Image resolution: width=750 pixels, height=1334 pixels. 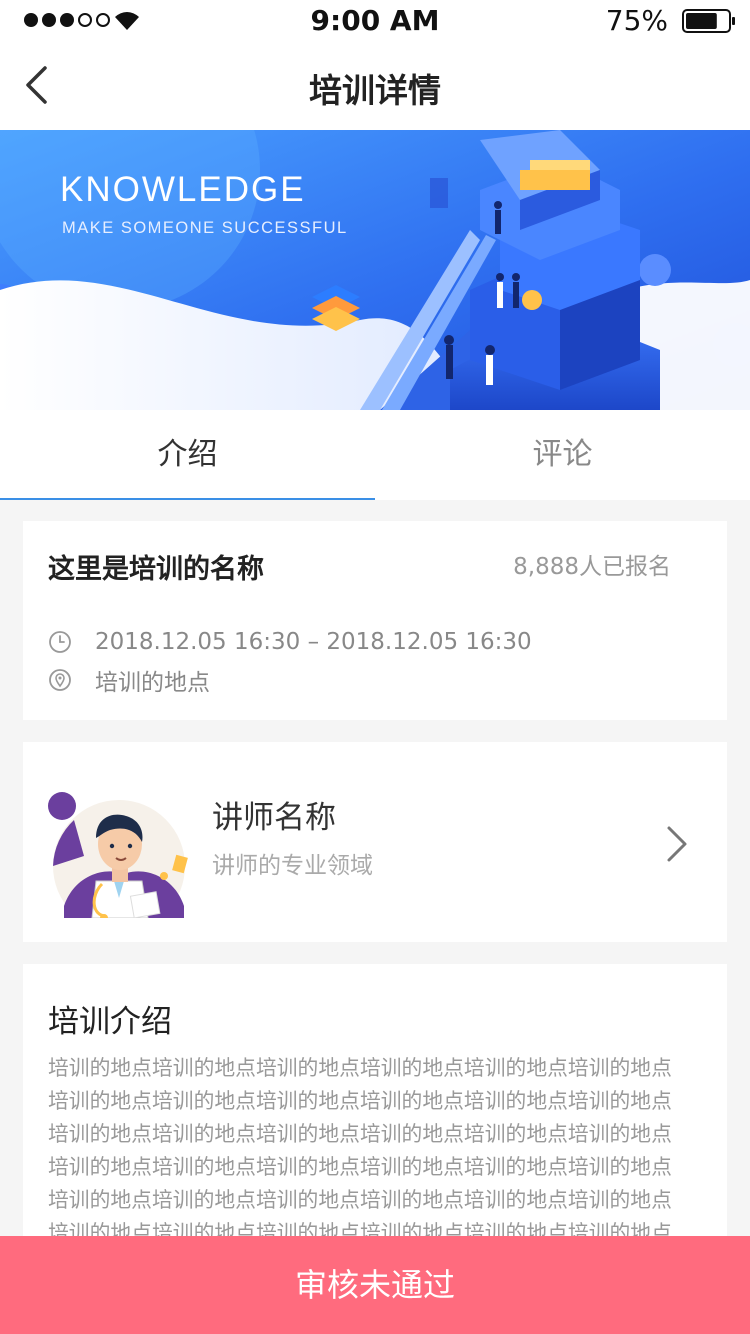 What do you see at coordinates (205, 228) in the screenshot?
I see `banner-subline: MAKE SOMEONE SUCCESSFUL` at bounding box center [205, 228].